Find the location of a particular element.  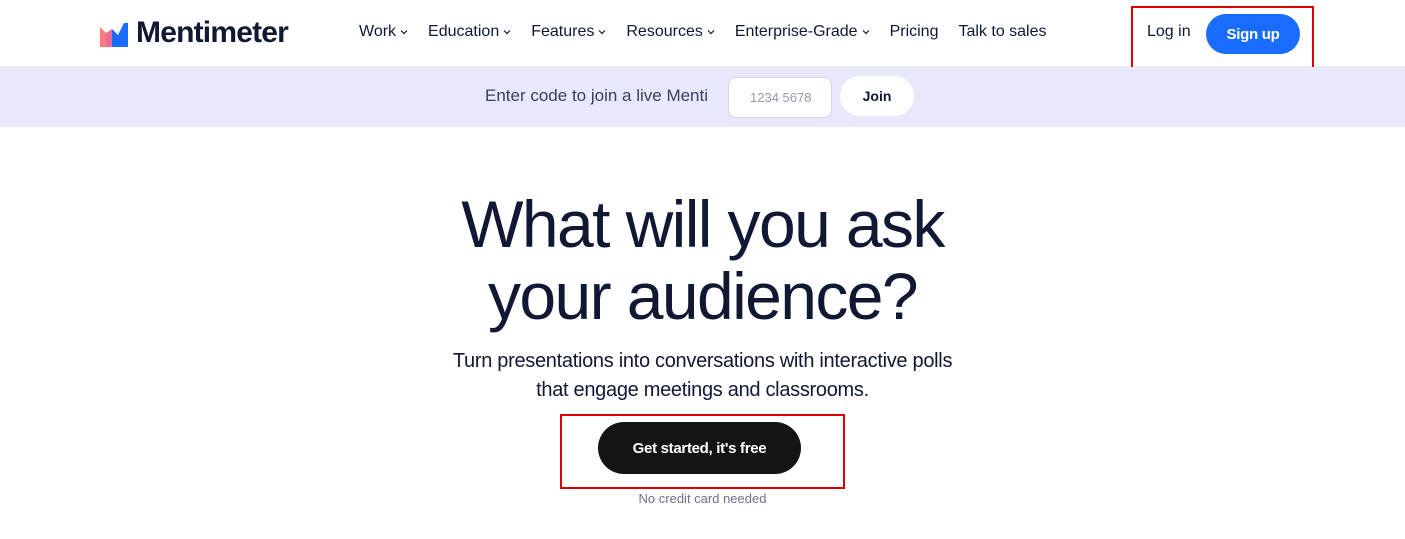

menu-label: Education is located at coordinates (464, 31).